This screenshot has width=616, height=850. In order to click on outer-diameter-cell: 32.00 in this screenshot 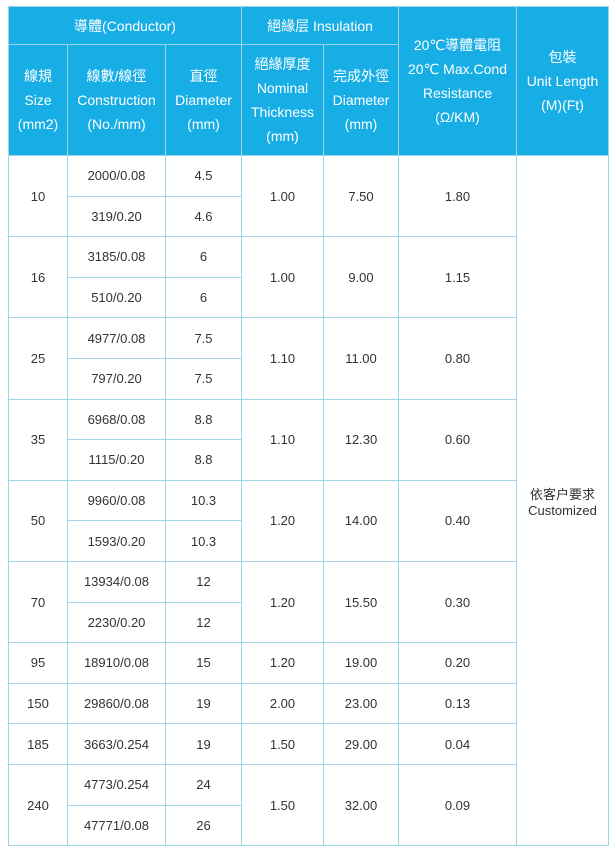, I will do `click(361, 805)`.